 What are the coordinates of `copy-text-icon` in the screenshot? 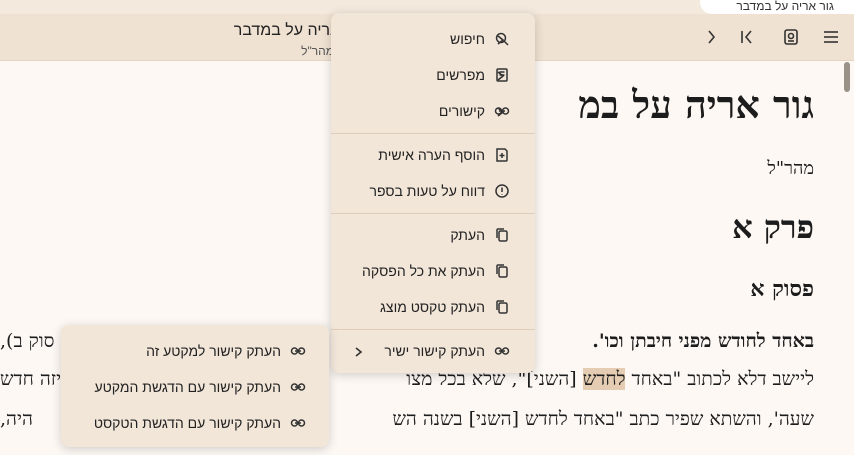 It's located at (502, 307).